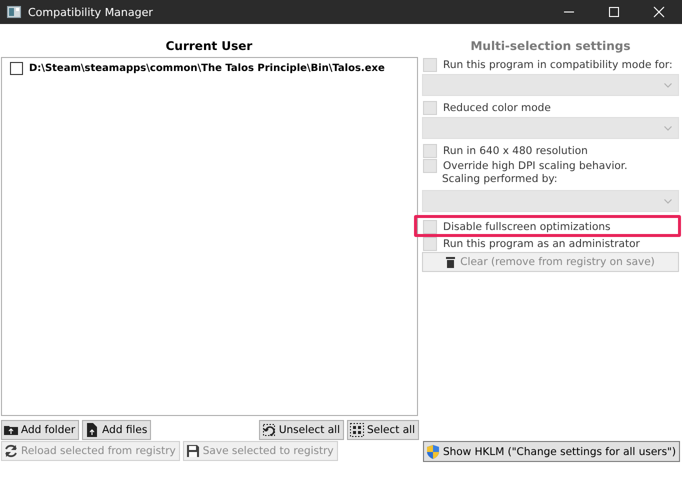  What do you see at coordinates (499, 180) in the screenshot?
I see `option-label: Scaling performed by:` at bounding box center [499, 180].